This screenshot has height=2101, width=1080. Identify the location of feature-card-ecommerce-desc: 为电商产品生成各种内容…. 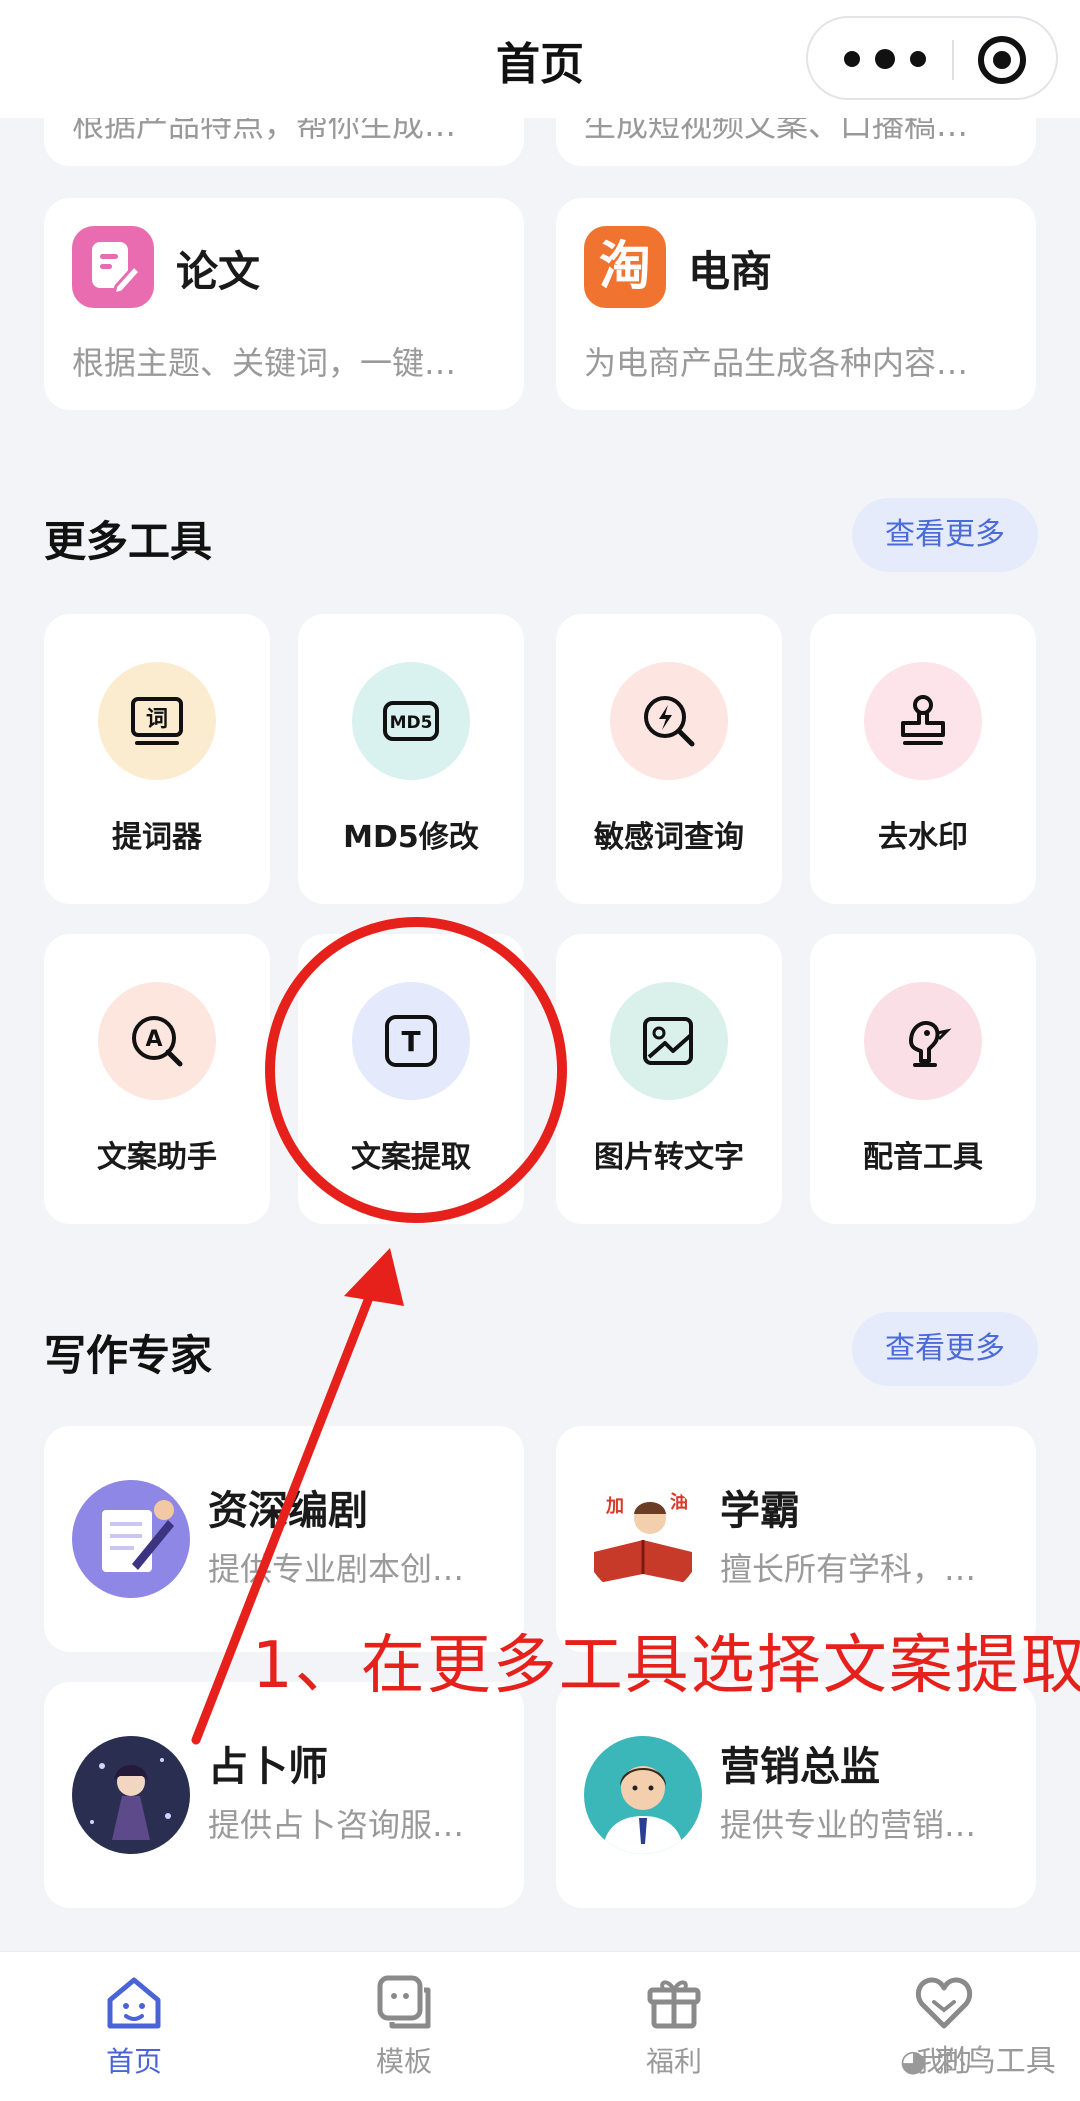
(776, 363).